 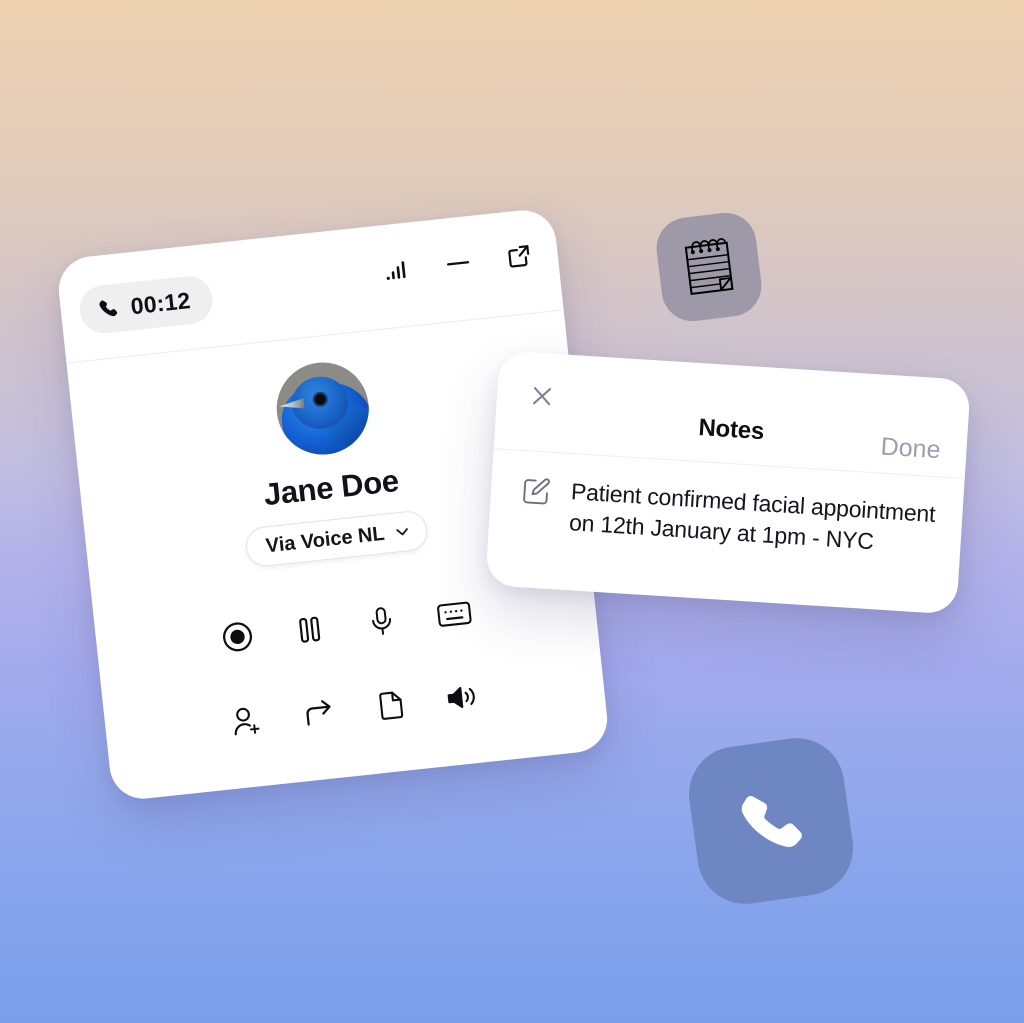 What do you see at coordinates (382, 621) in the screenshot?
I see `mute-button` at bounding box center [382, 621].